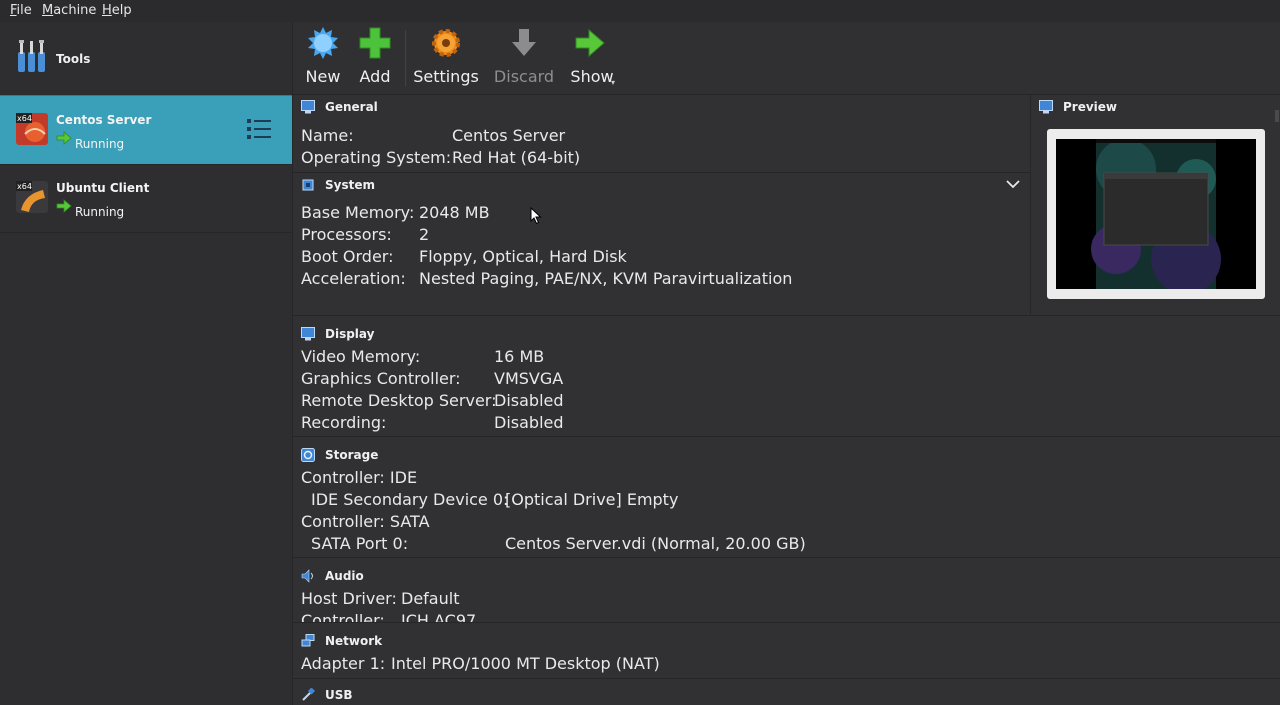 This screenshot has height=705, width=1280. I want to click on host-driver-label: Host Driver:, so click(349, 598).